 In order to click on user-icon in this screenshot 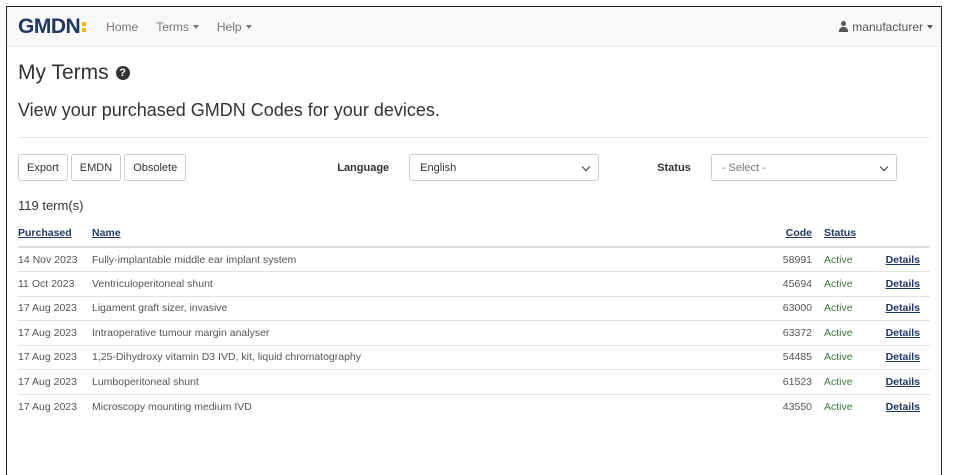, I will do `click(843, 26)`.